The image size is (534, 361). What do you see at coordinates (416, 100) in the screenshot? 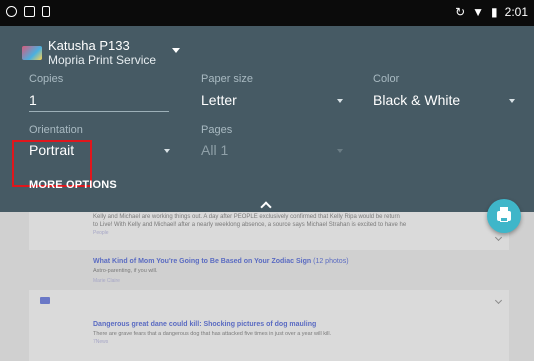
I see `color-select: Black & White` at bounding box center [416, 100].